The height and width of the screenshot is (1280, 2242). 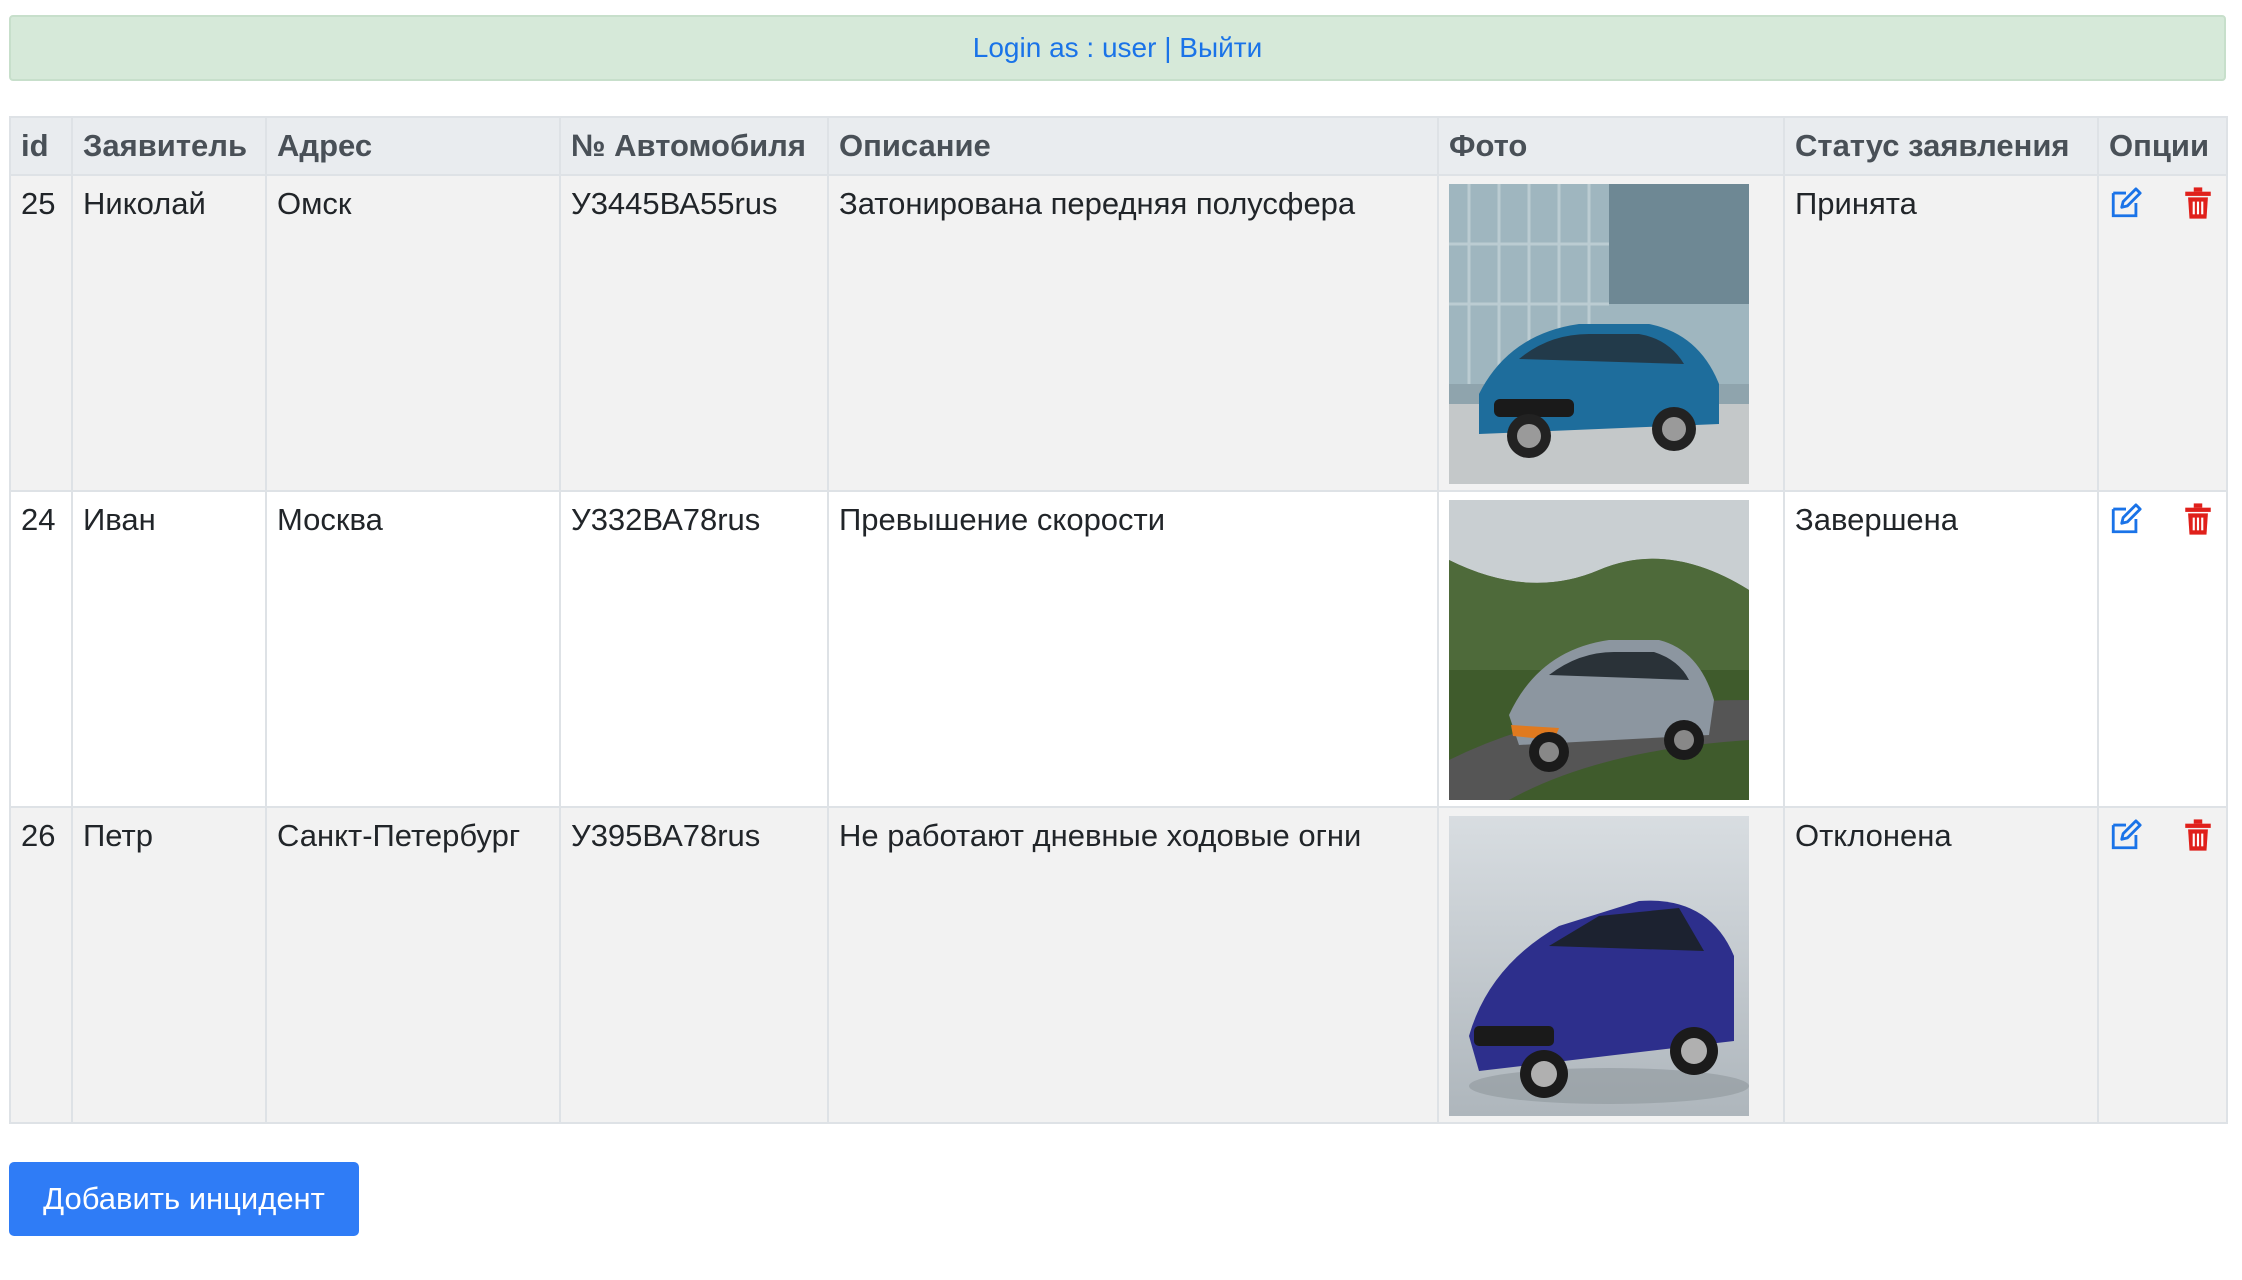 What do you see at coordinates (1133, 333) in the screenshot?
I see `cell-description: Затонирована передняя полусфера` at bounding box center [1133, 333].